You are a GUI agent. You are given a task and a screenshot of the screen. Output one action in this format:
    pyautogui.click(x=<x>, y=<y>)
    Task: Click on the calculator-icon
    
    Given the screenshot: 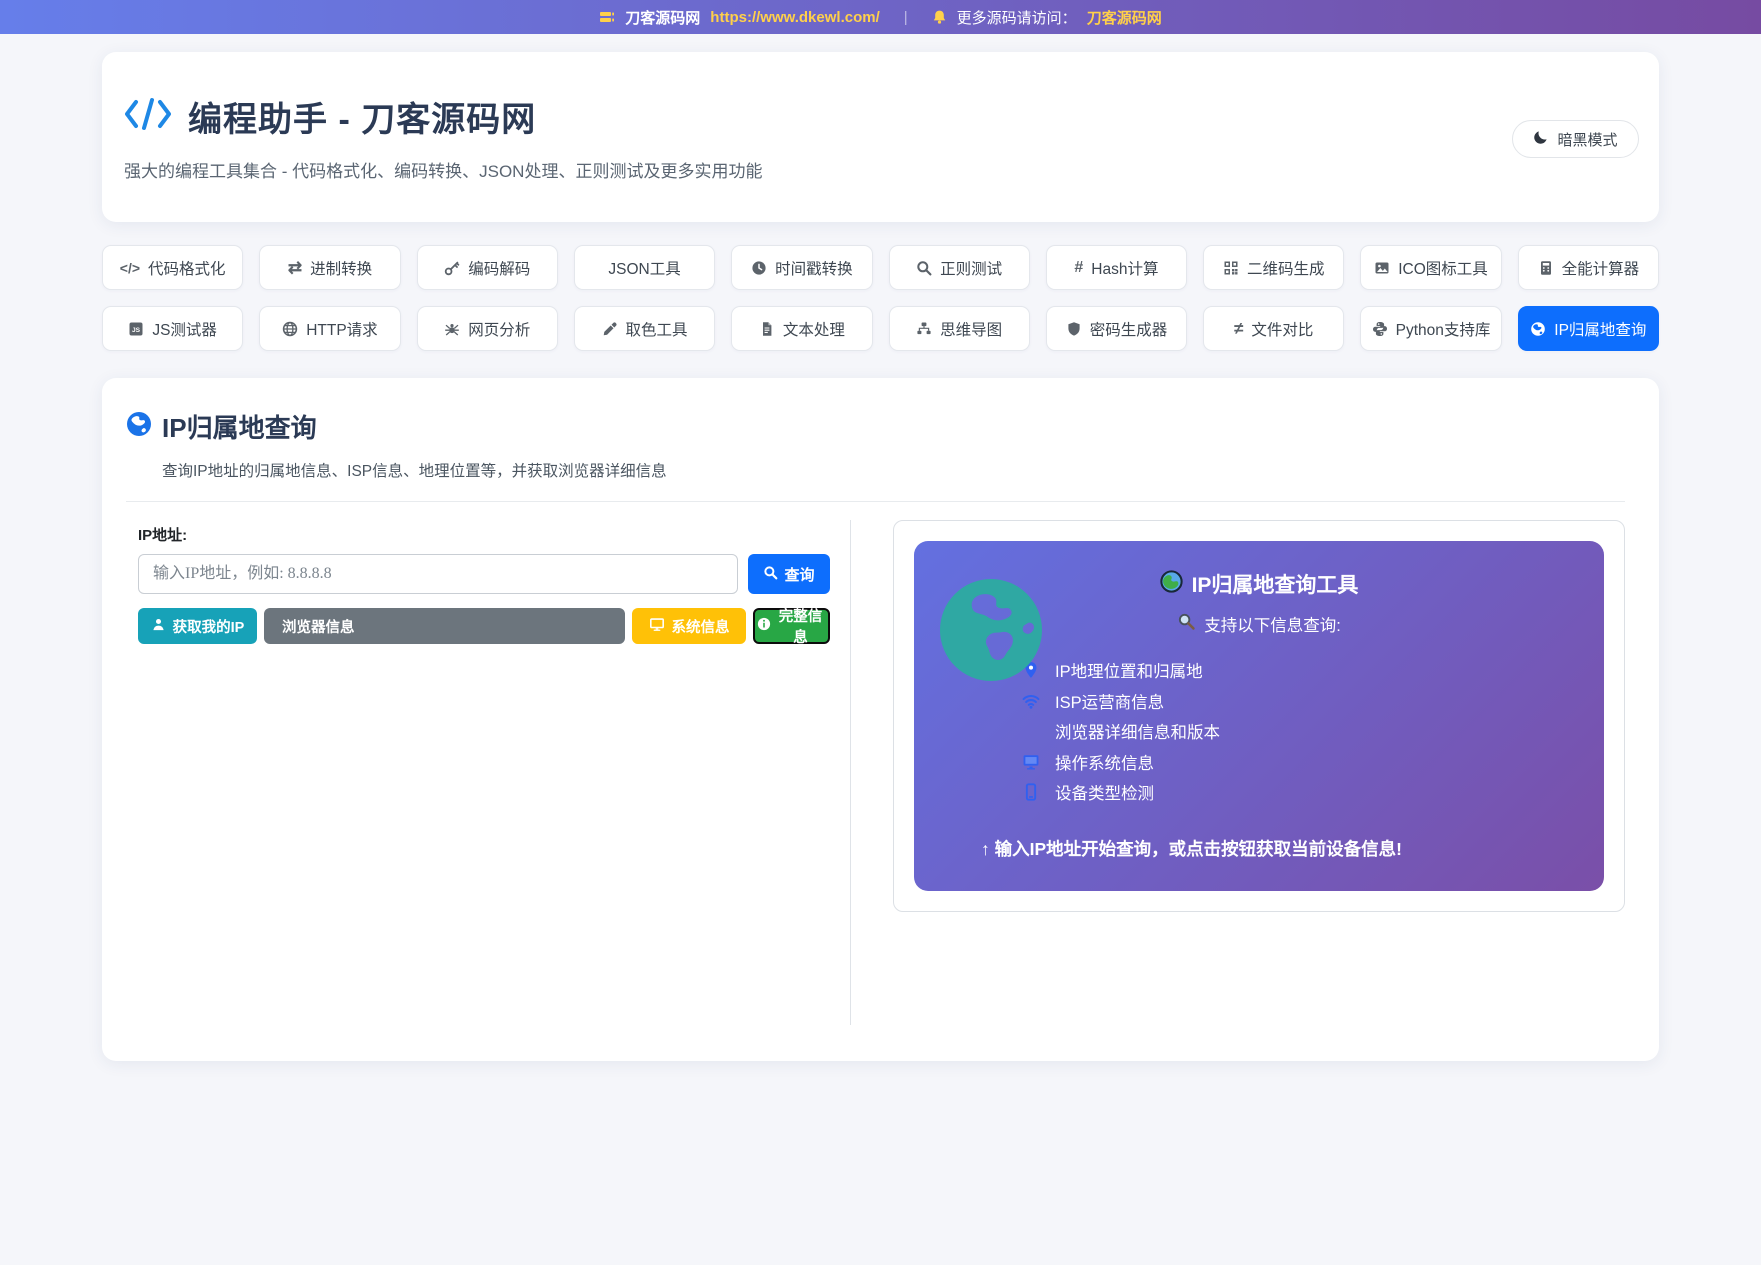 What is the action you would take?
    pyautogui.click(x=1546, y=268)
    